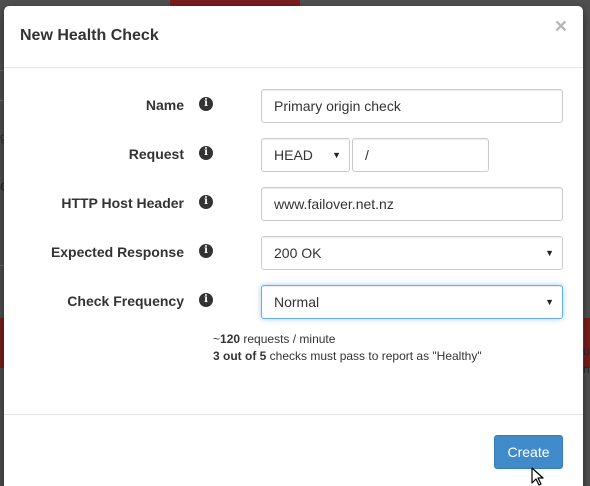 This screenshot has width=590, height=486. What do you see at coordinates (412, 204) in the screenshot?
I see `host-header-input: www.failover.net.nz` at bounding box center [412, 204].